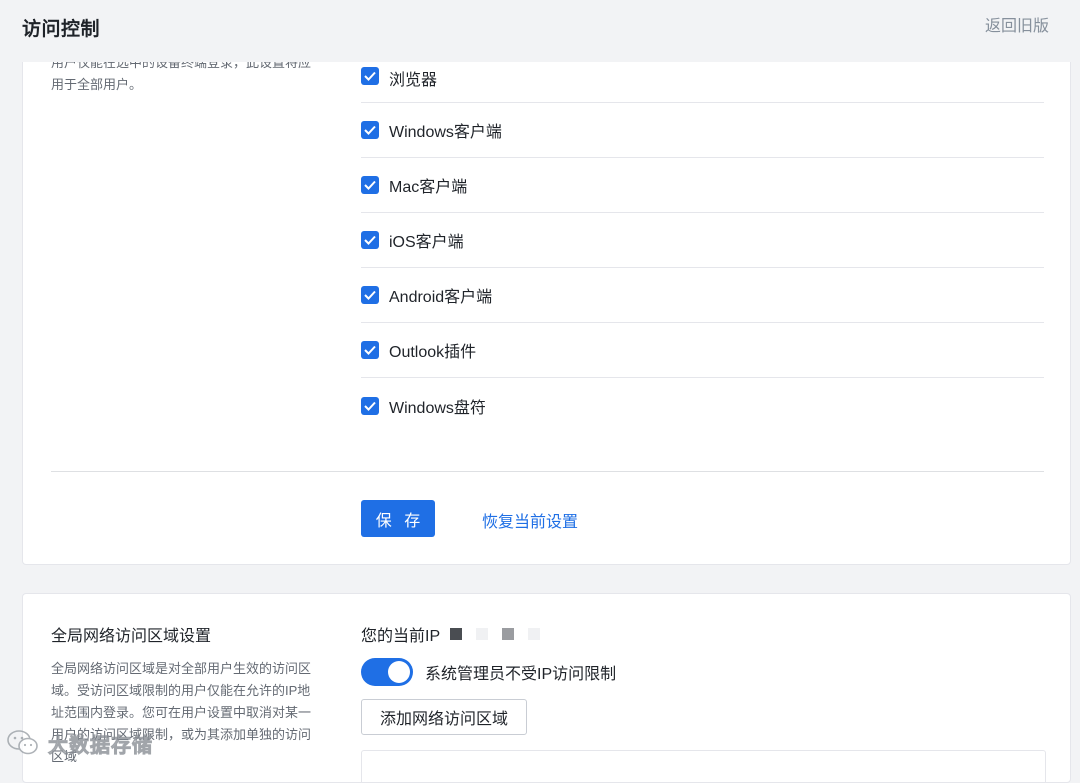 This screenshot has height=783, width=1080. Describe the element at coordinates (401, 636) in the screenshot. I see `current-ip-label: 您的当前IP` at that location.